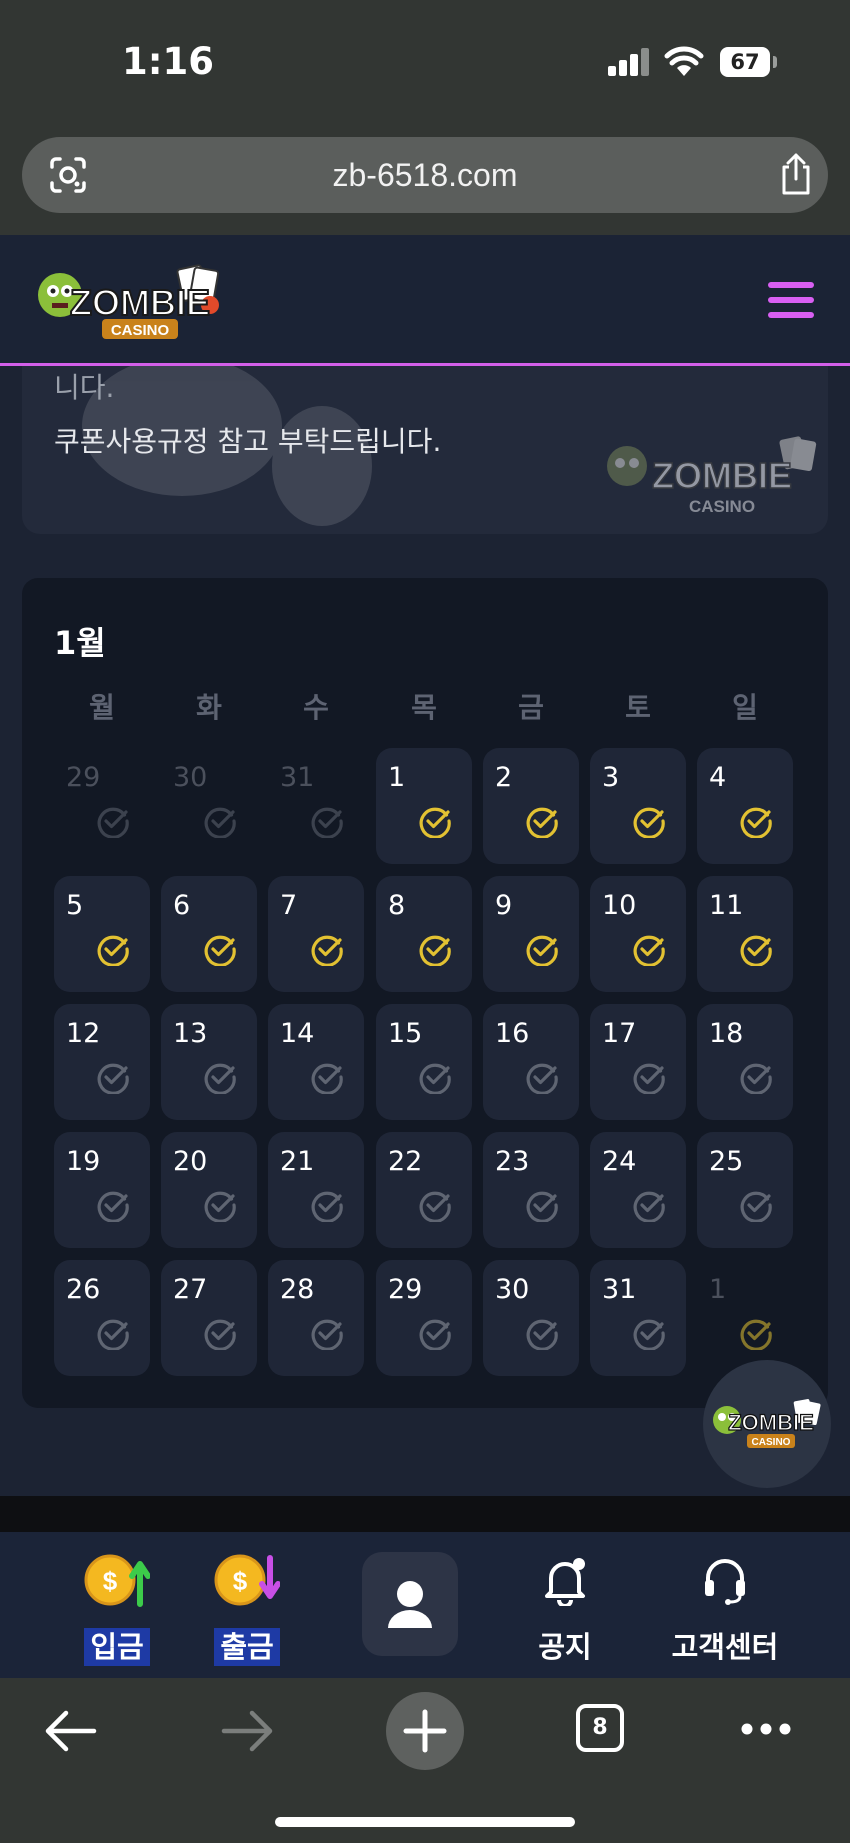  I want to click on calendar-day: 6, so click(209, 934).